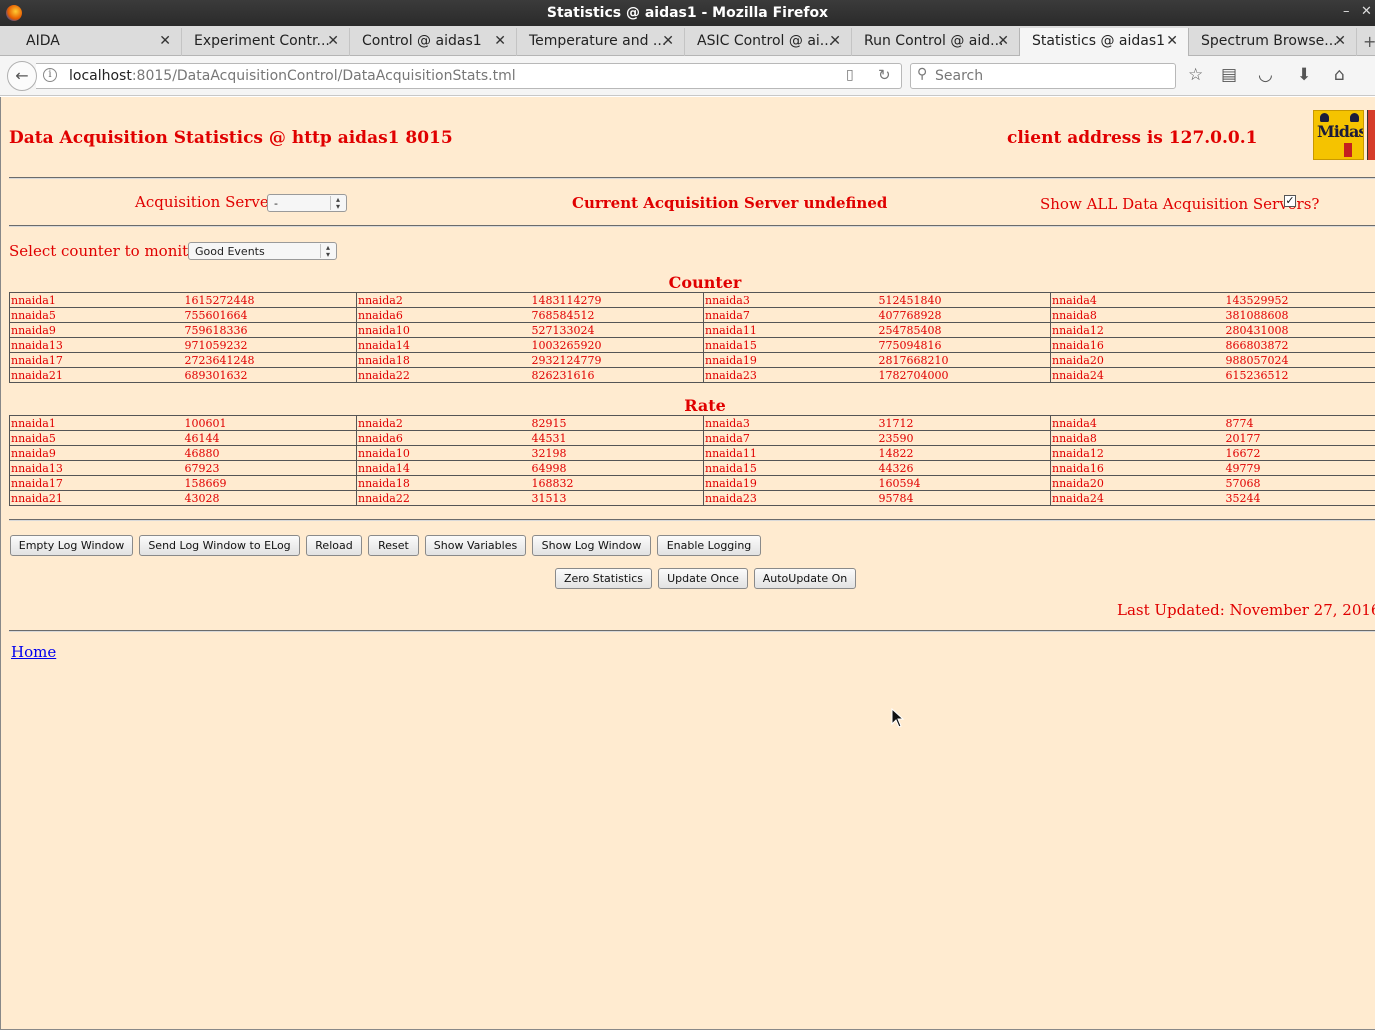 The image size is (1375, 1030). Describe the element at coordinates (100, 76) in the screenshot. I see `url-host: localhost` at that location.